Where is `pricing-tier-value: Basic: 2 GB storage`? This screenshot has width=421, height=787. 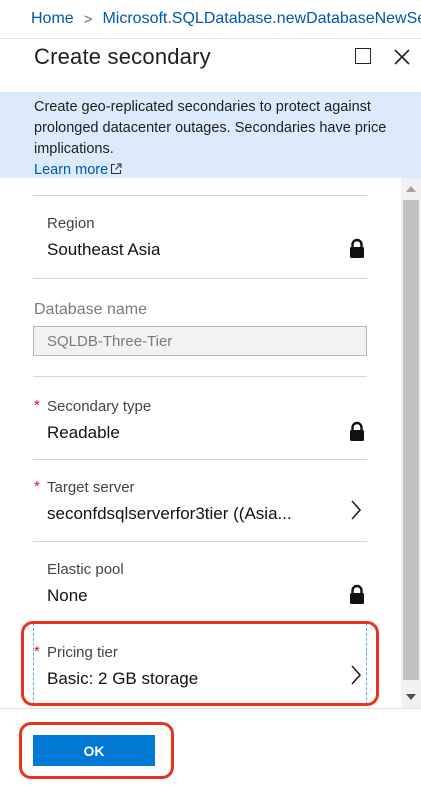 pricing-tier-value: Basic: 2 GB storage is located at coordinates (123, 678).